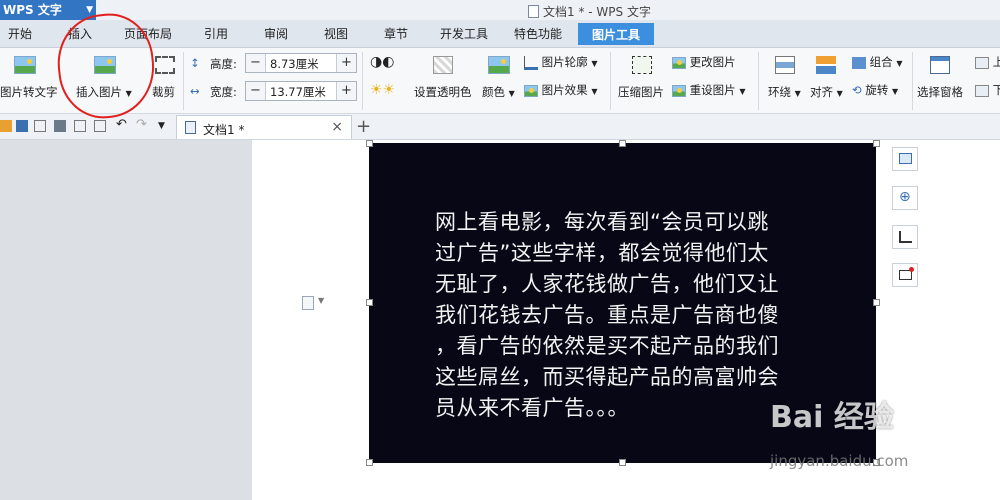  Describe the element at coordinates (308, 303) in the screenshot. I see `paragraph-marker-icon` at that location.